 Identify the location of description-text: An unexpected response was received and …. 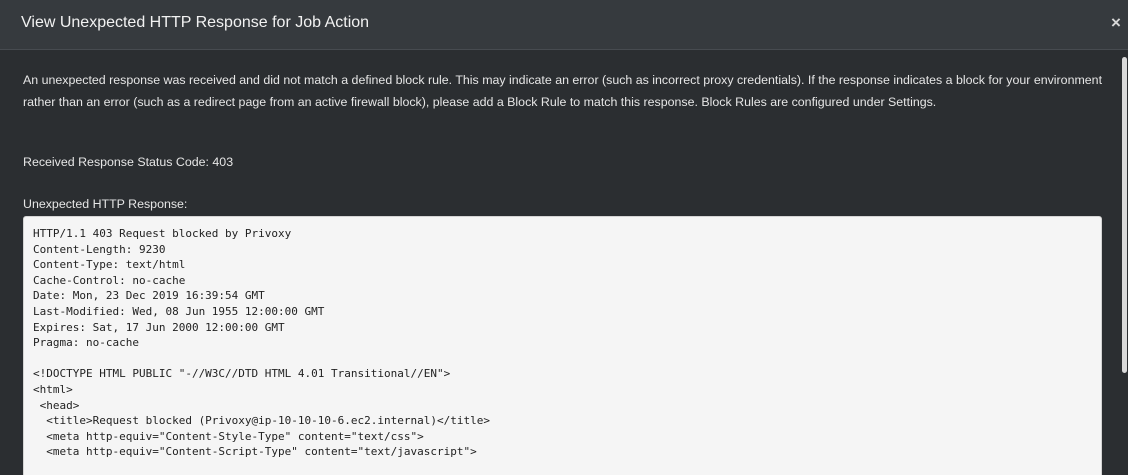
(563, 91).